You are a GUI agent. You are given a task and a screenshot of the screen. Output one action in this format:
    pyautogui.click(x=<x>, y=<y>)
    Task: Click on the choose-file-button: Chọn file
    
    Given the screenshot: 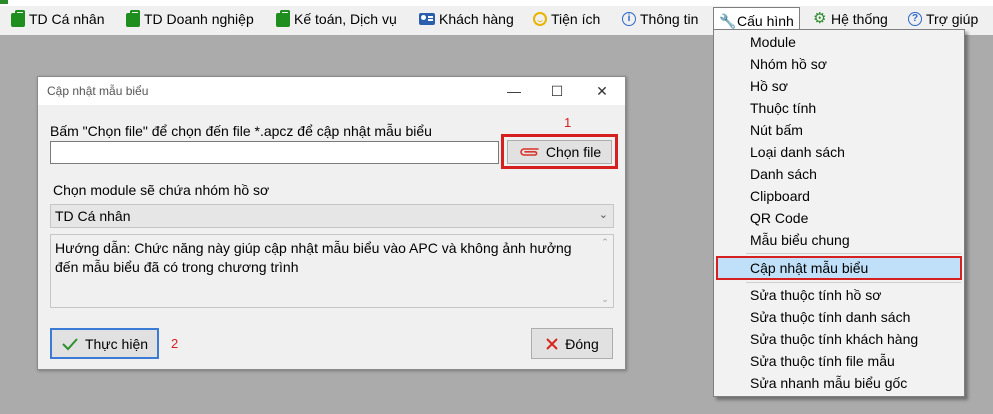 What is the action you would take?
    pyautogui.click(x=559, y=152)
    